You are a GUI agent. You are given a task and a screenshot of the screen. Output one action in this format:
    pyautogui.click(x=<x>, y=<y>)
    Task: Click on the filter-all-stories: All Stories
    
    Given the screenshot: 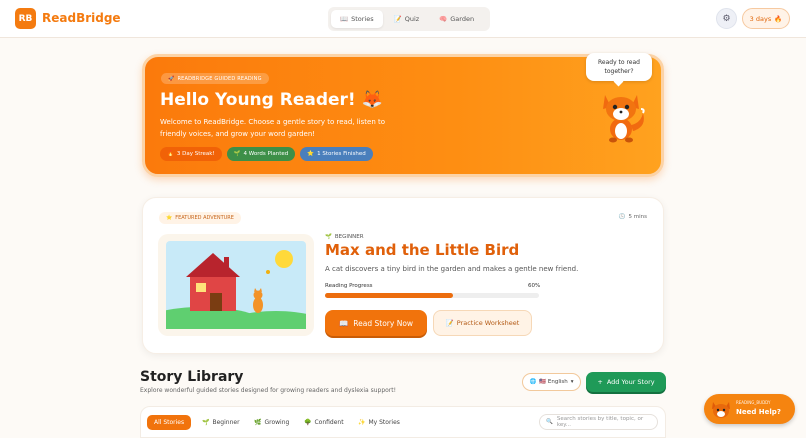 What is the action you would take?
    pyautogui.click(x=169, y=422)
    